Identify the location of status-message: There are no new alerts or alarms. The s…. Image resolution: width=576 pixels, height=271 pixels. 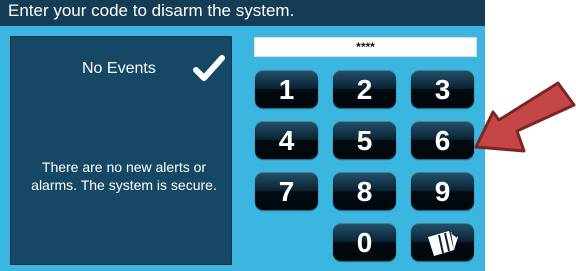
(124, 176).